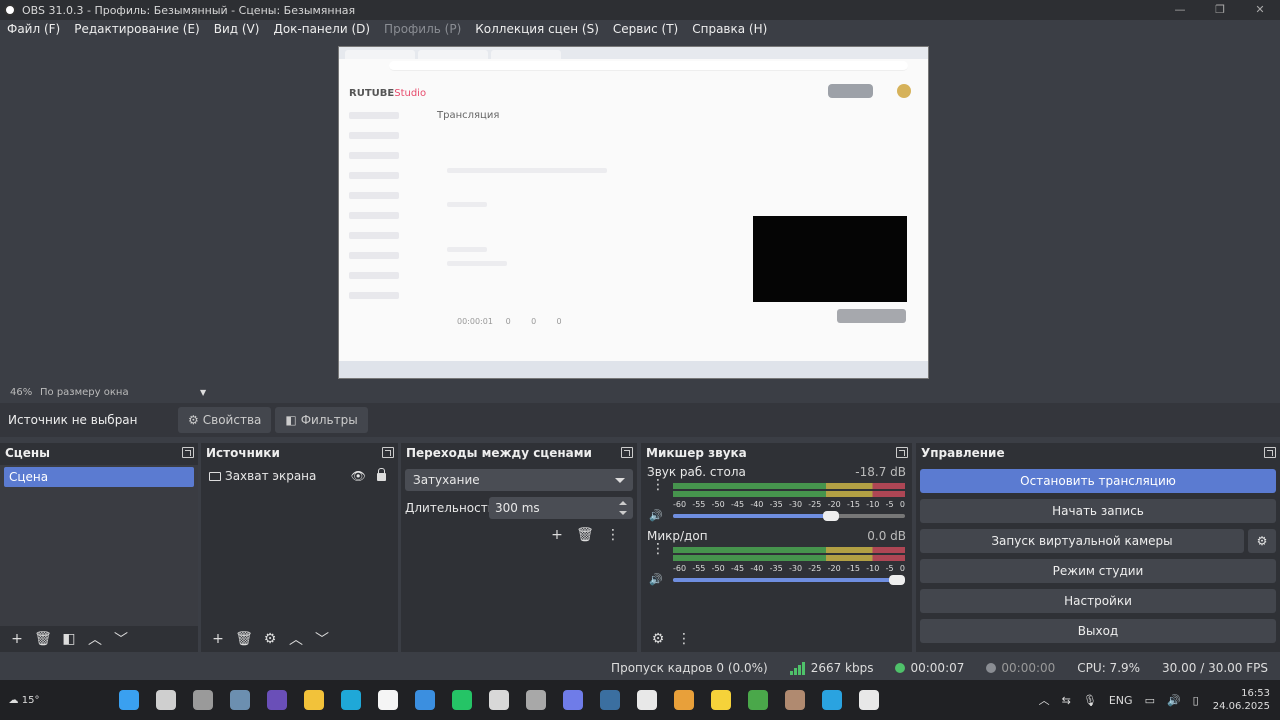 This screenshot has height=720, width=1280. Describe the element at coordinates (321, 29) in the screenshot. I see `menu-docks: Док-панели (D)` at that location.